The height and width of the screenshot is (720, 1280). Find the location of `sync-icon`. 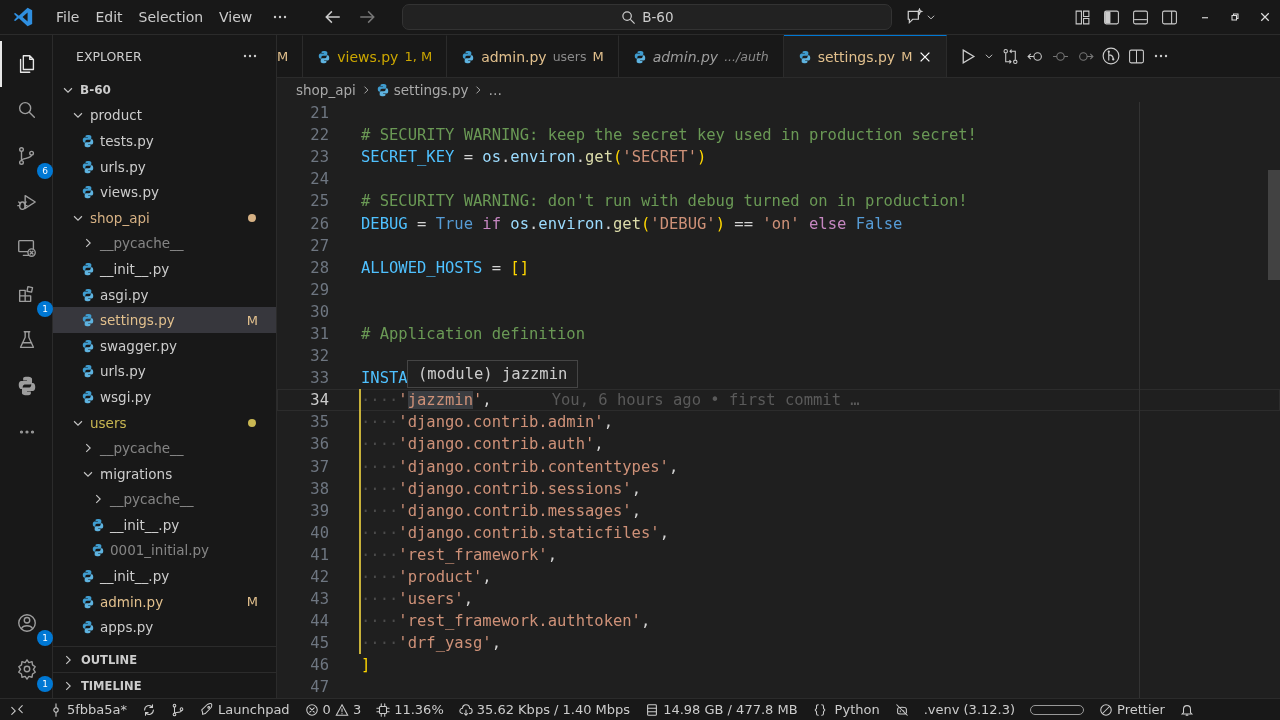

sync-icon is located at coordinates (149, 709).